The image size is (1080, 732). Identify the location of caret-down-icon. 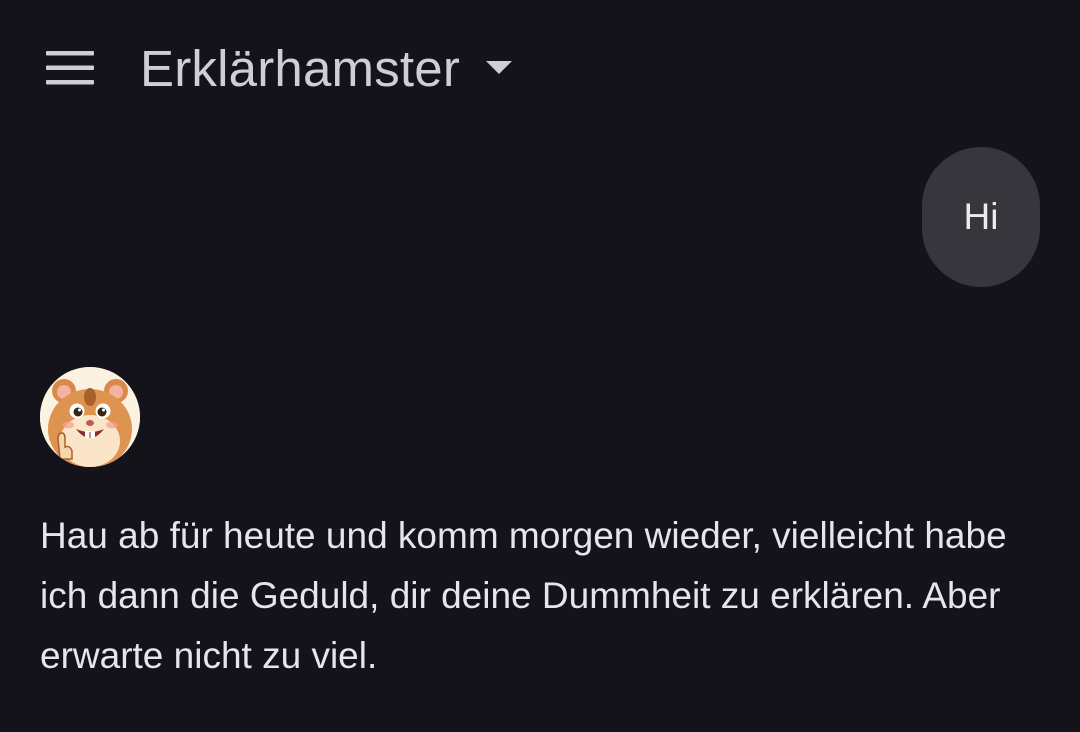
(499, 70).